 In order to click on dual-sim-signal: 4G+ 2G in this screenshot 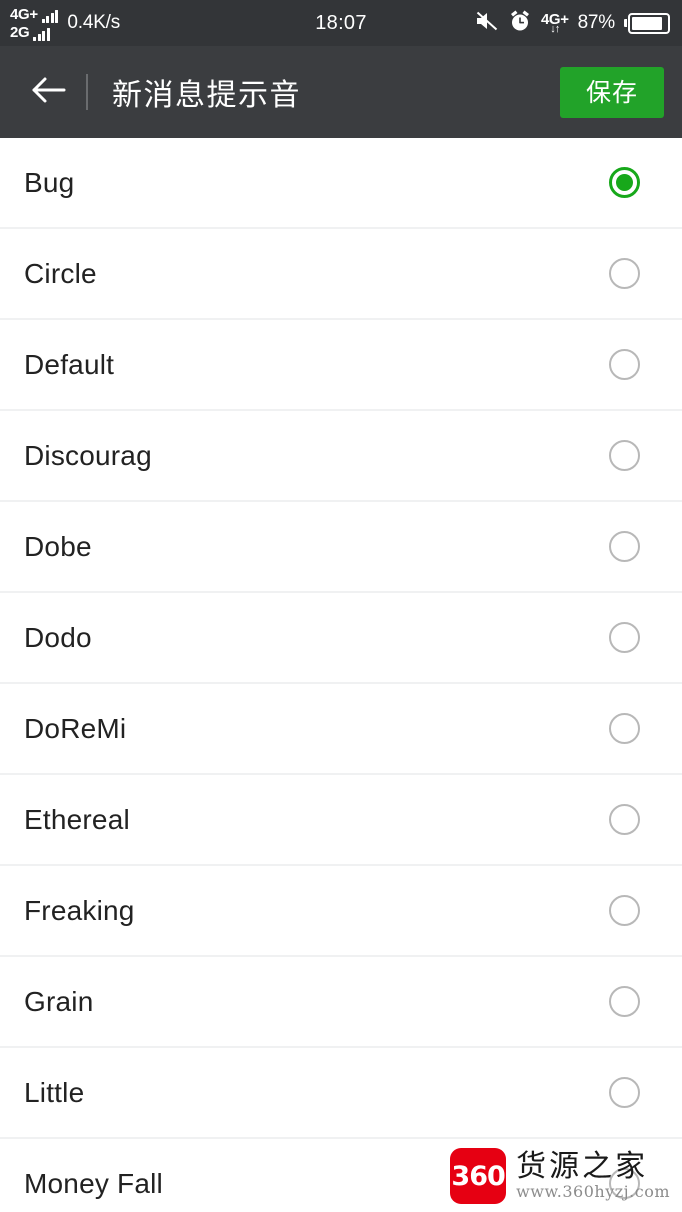, I will do `click(34, 23)`.